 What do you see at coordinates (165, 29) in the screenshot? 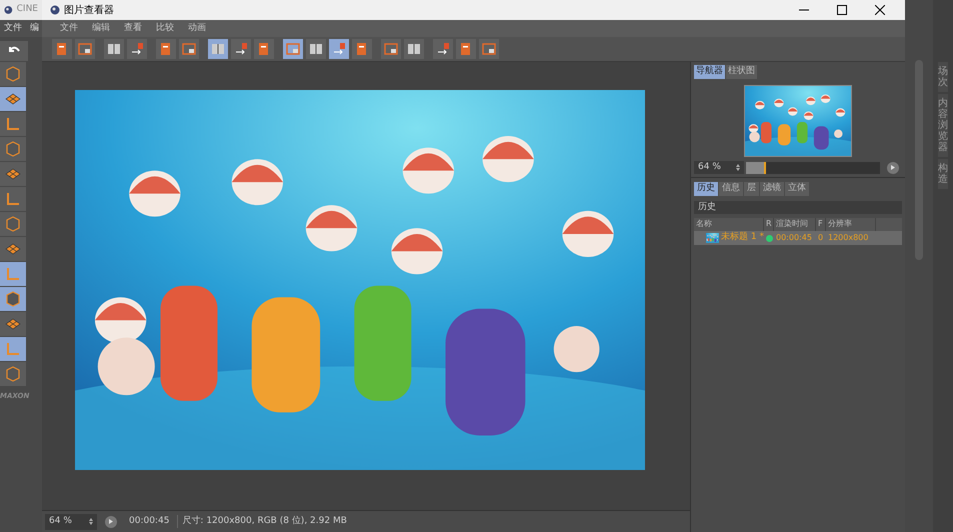
I see `menu-item: 比较` at bounding box center [165, 29].